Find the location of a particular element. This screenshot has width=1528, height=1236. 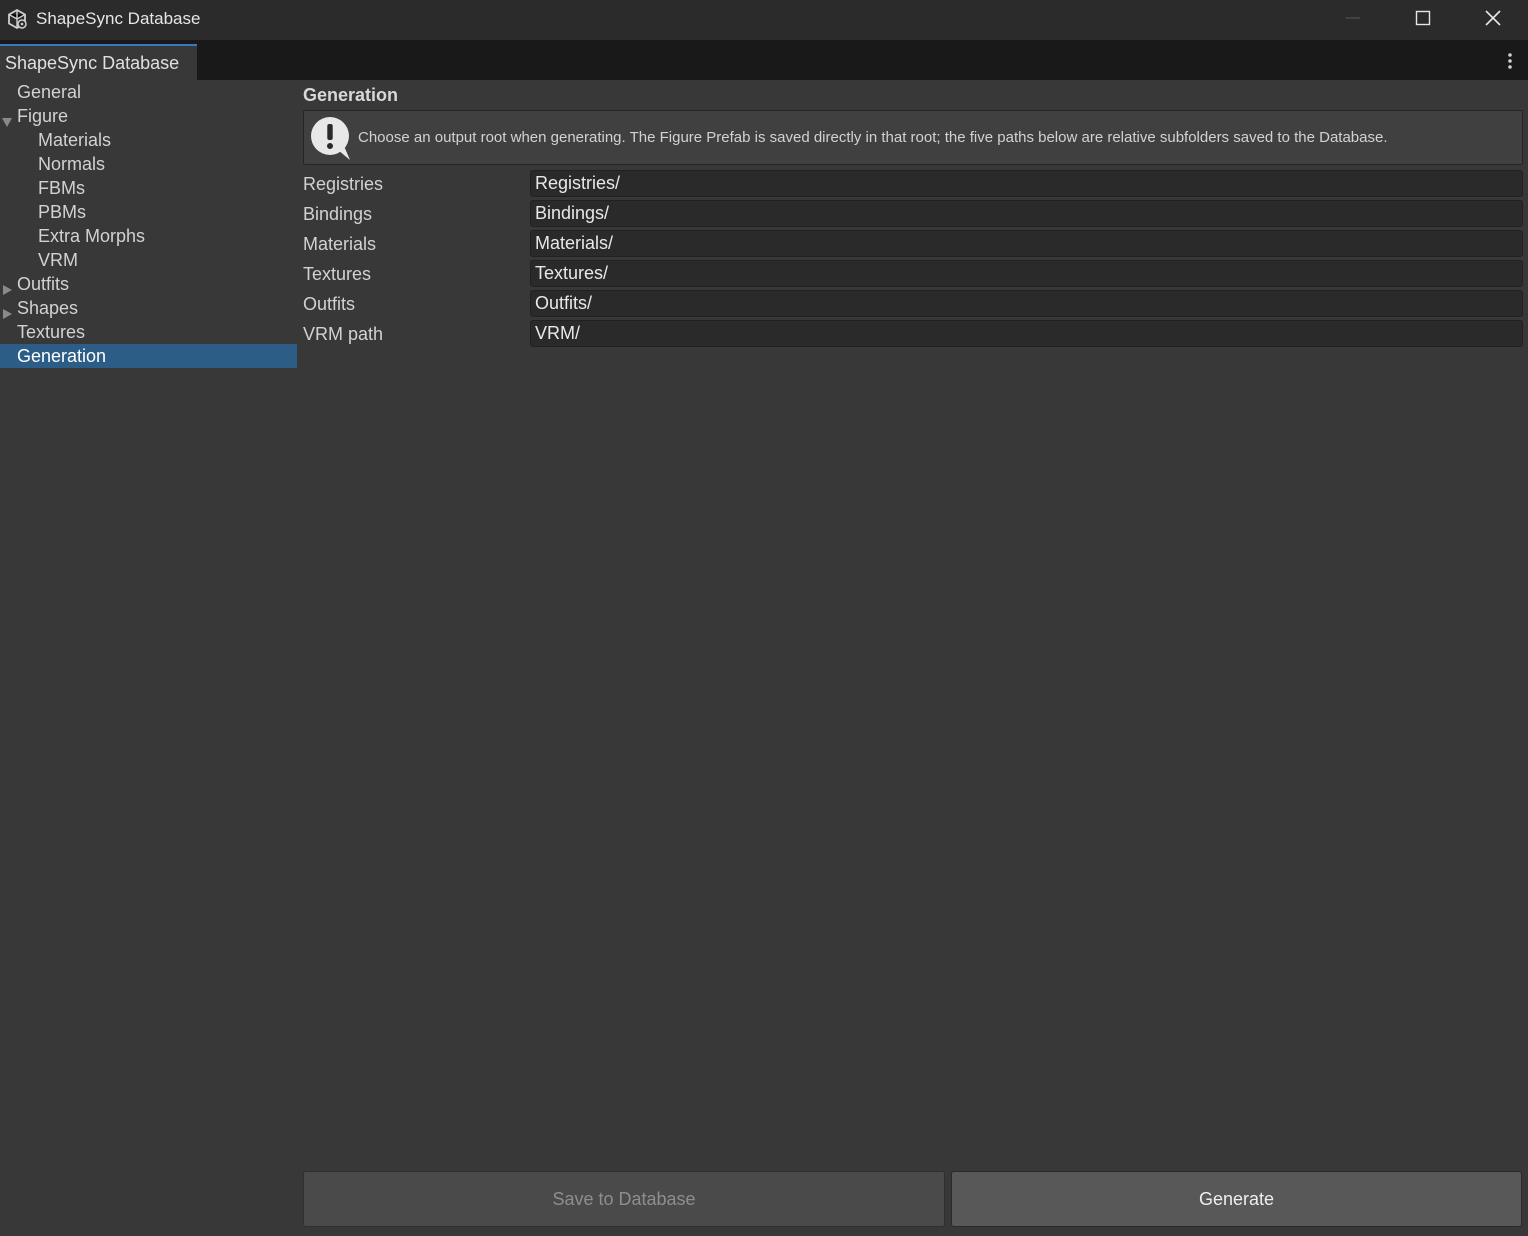

sidebar-item-label: Materials is located at coordinates (75, 140).